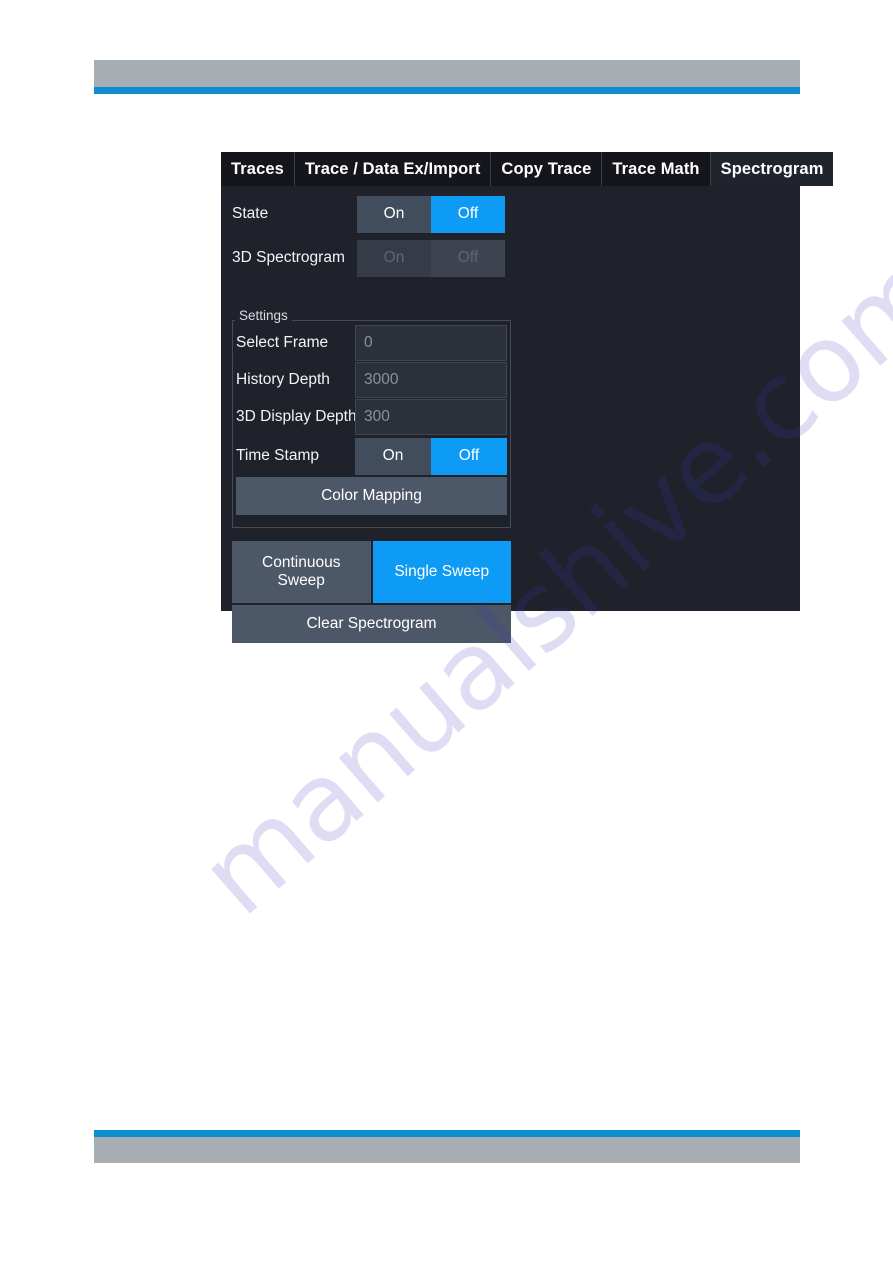 The height and width of the screenshot is (1263, 893). What do you see at coordinates (283, 379) in the screenshot?
I see `history-depth-label: History Depth` at bounding box center [283, 379].